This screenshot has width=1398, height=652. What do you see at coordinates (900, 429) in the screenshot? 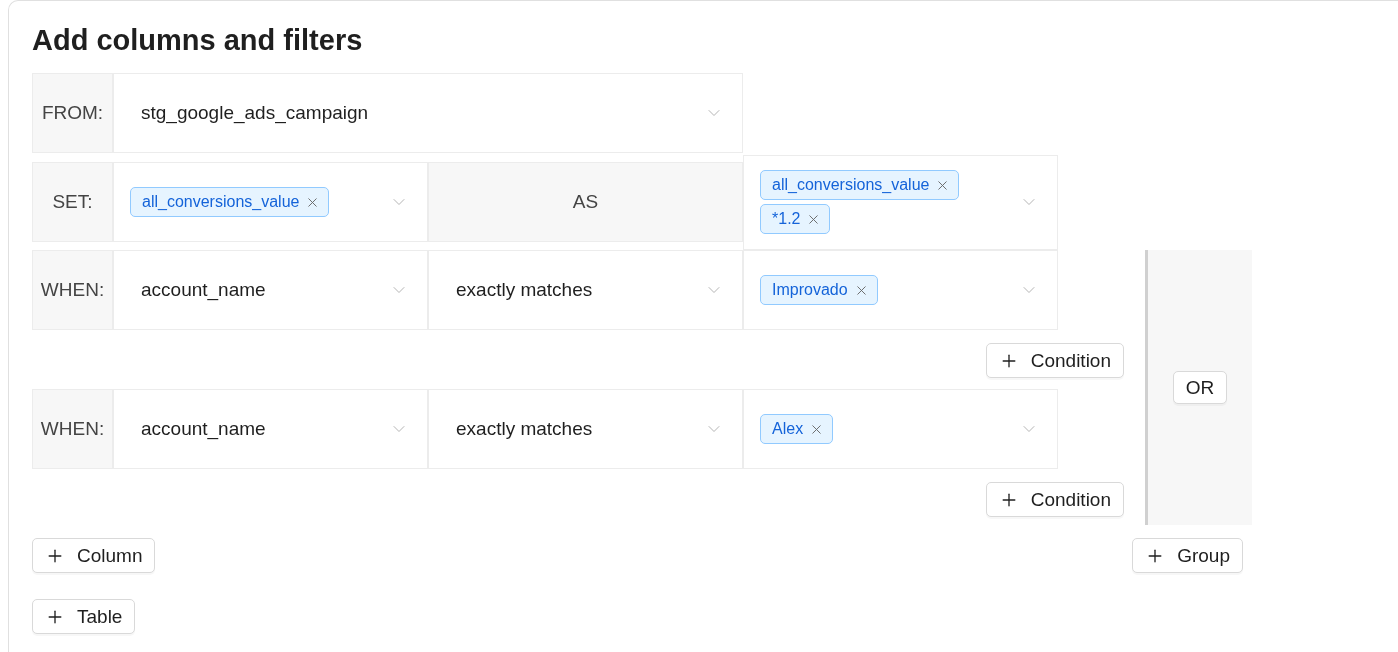
I see `value-select: Alex` at bounding box center [900, 429].